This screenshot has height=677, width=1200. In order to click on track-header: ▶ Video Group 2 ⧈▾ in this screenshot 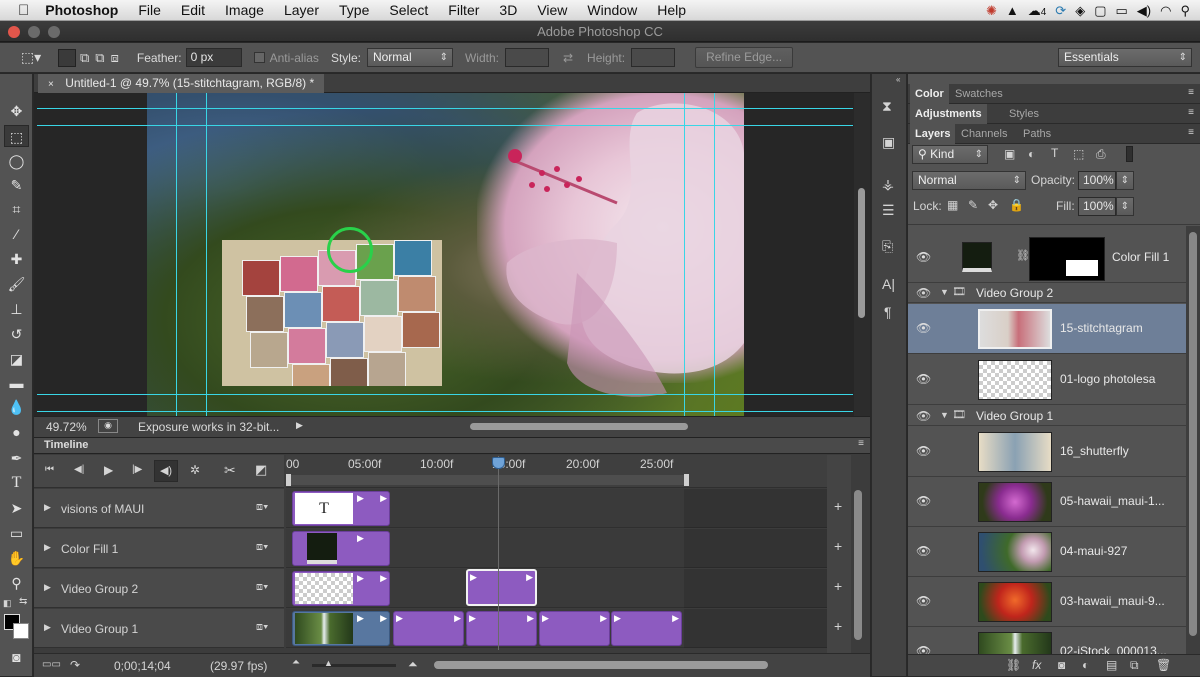, I will do `click(159, 588)`.